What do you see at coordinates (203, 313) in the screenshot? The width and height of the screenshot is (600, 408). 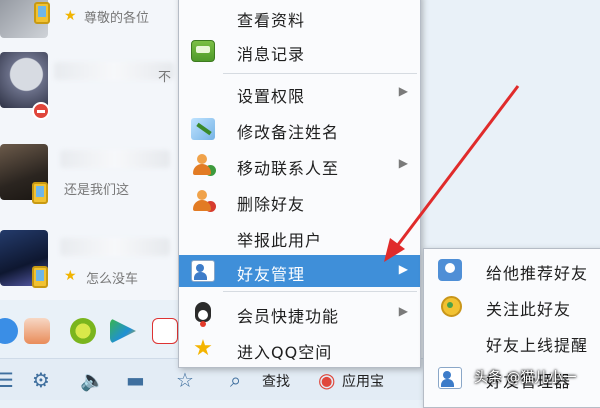 I see `qq-penguin-icon` at bounding box center [203, 313].